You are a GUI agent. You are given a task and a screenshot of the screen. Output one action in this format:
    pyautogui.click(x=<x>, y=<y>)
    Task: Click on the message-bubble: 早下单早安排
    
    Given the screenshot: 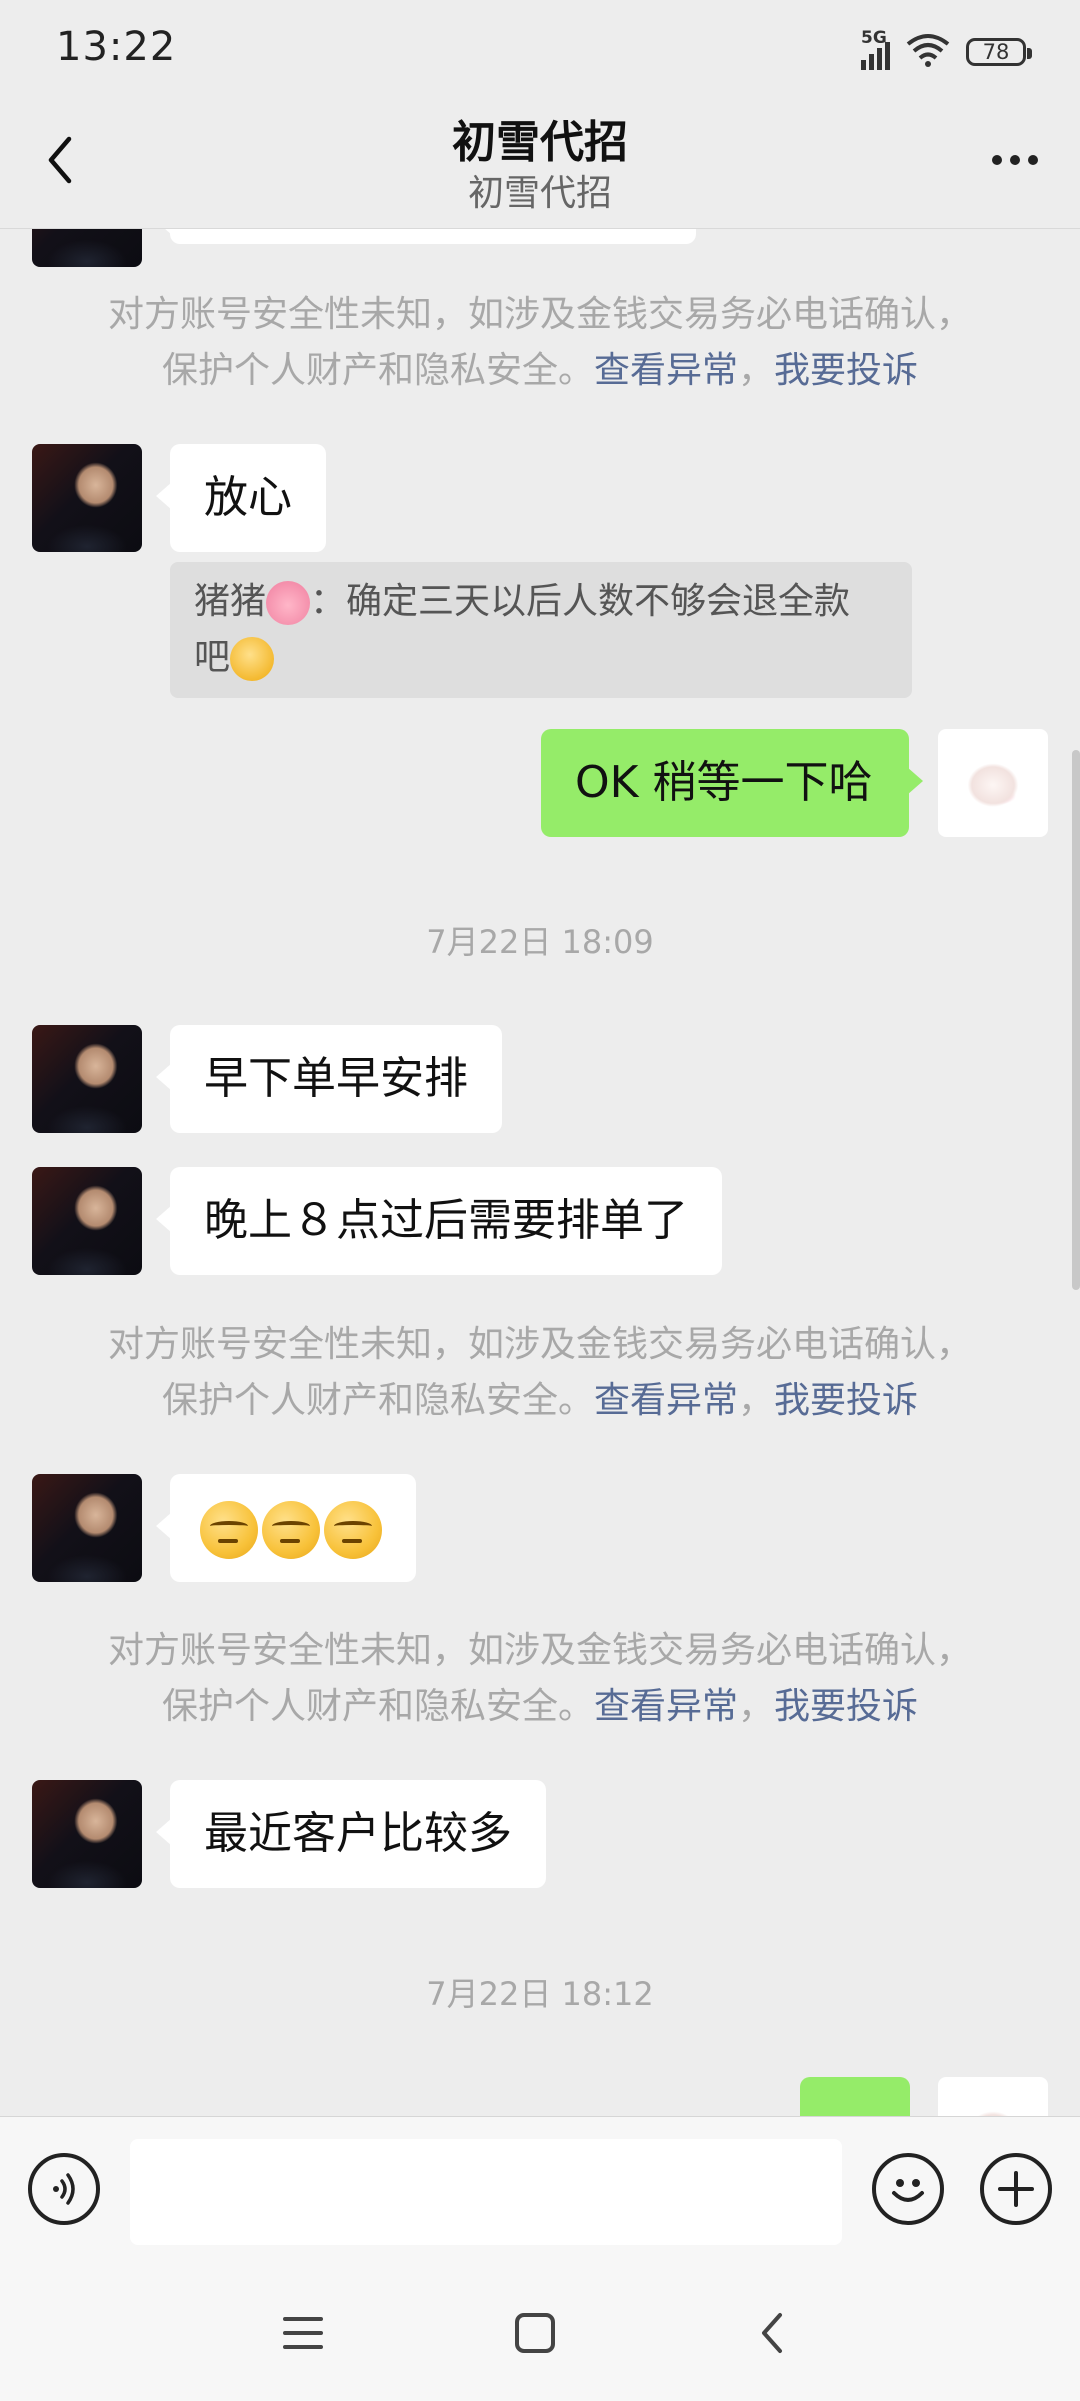 What is the action you would take?
    pyautogui.click(x=329, y=1079)
    